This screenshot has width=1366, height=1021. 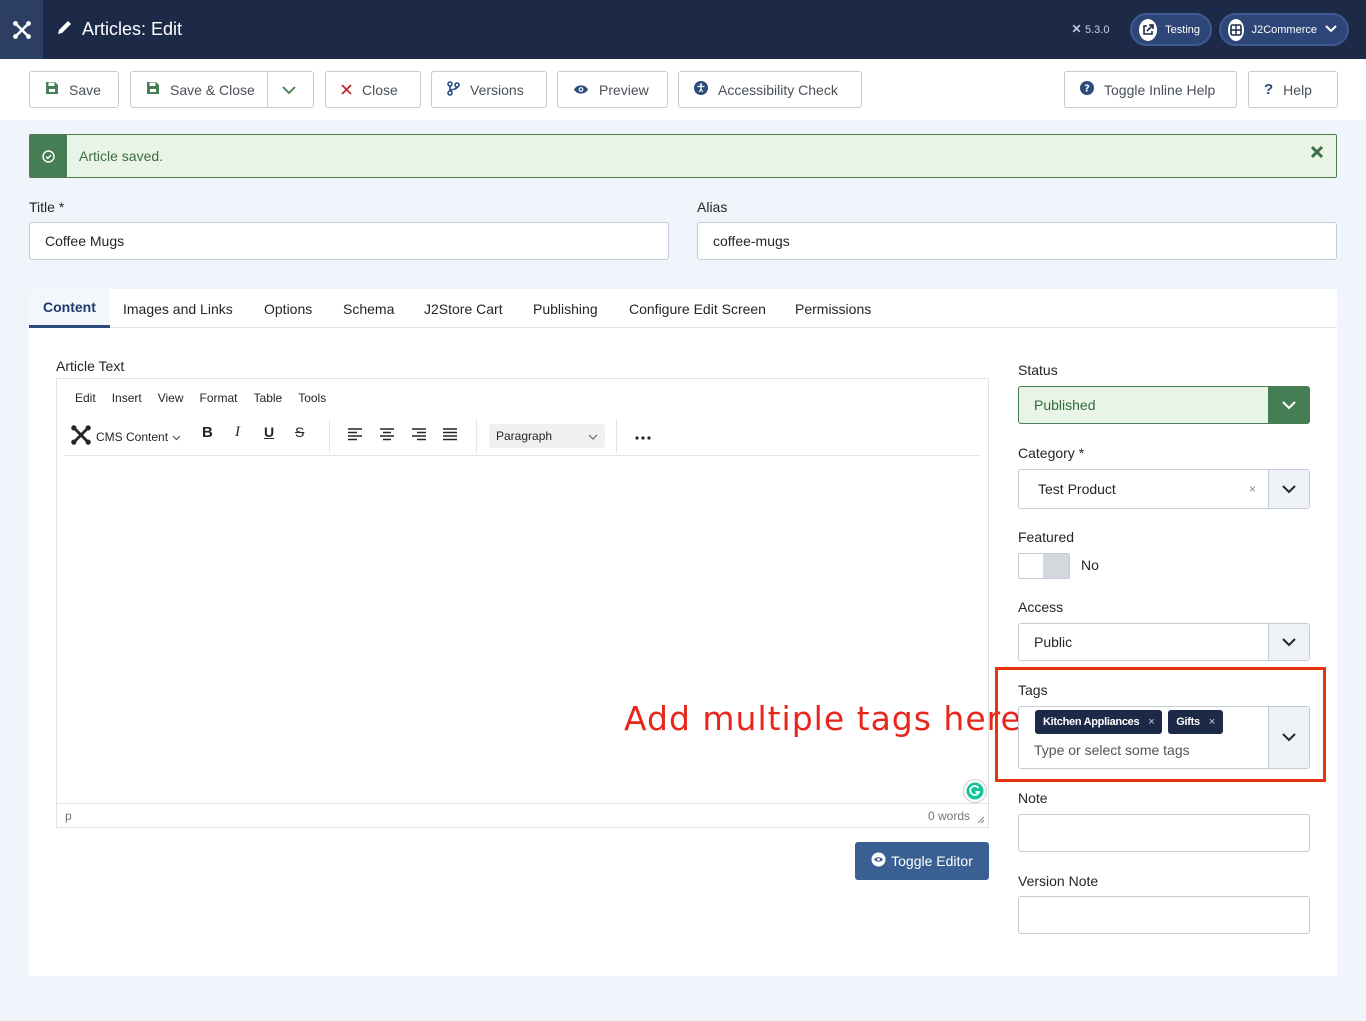 What do you see at coordinates (69, 308) in the screenshot?
I see `tab-content: Content` at bounding box center [69, 308].